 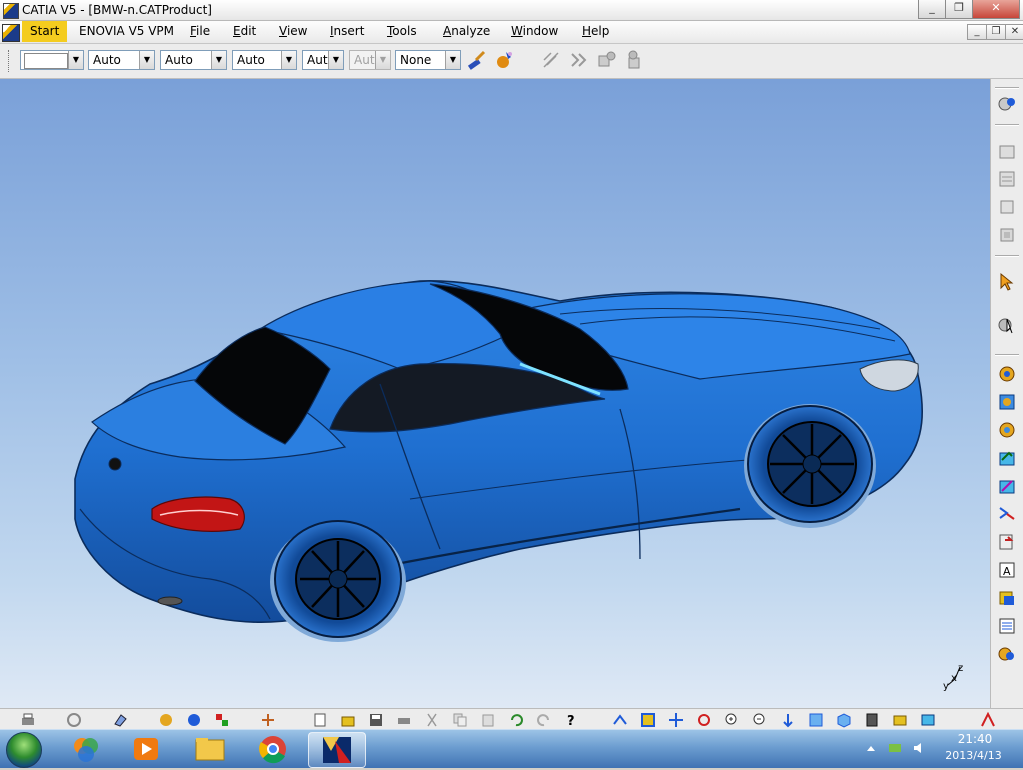 I want to click on front-wheel, so click(x=810, y=466).